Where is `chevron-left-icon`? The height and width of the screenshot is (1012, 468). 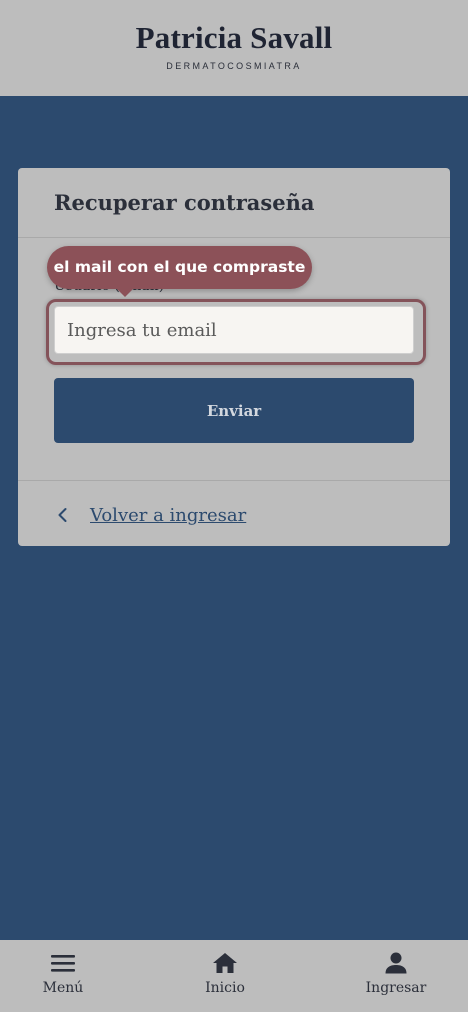
chevron-left-icon is located at coordinates (62, 515).